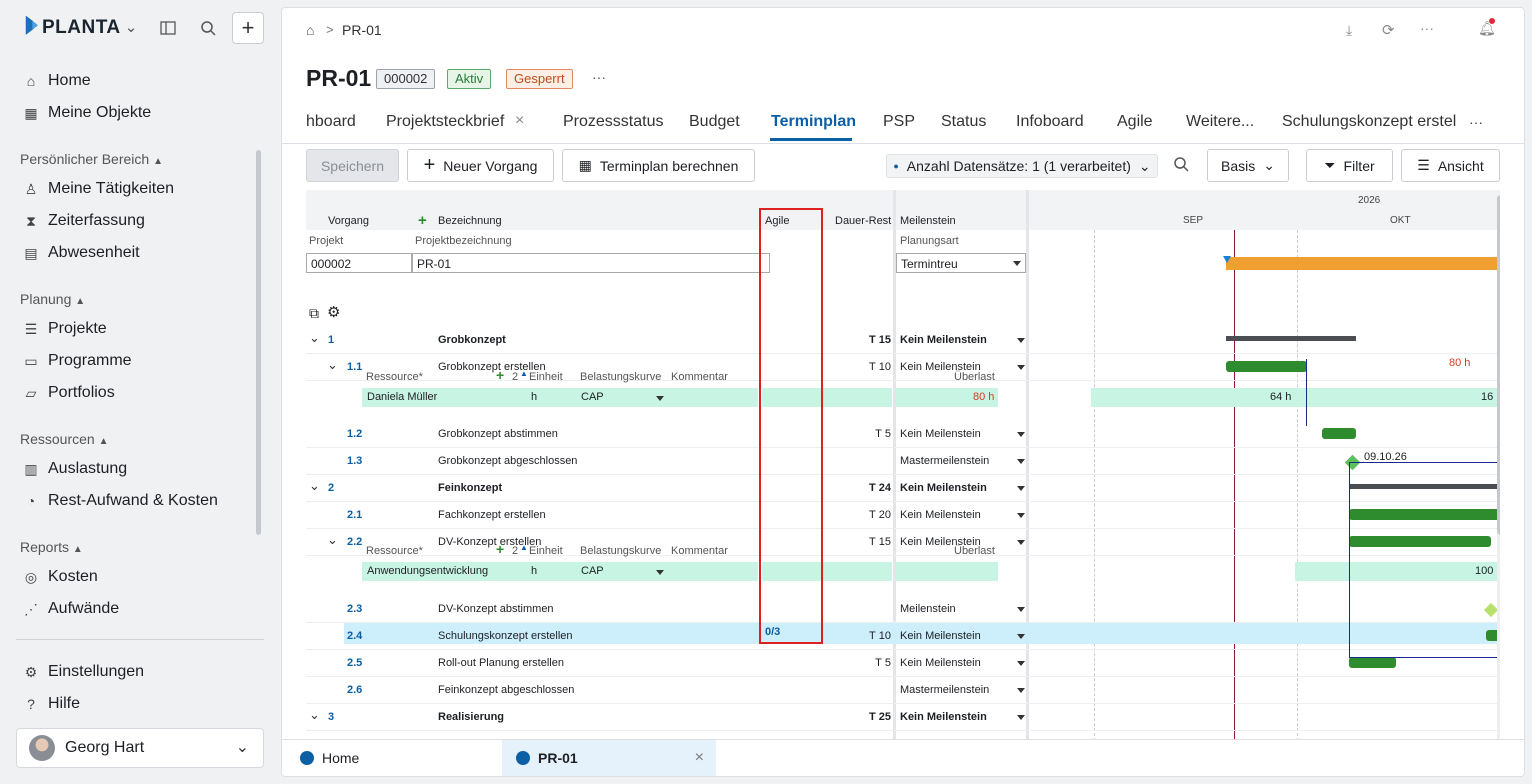  I want to click on sidebar-toggle-icon, so click(168, 28).